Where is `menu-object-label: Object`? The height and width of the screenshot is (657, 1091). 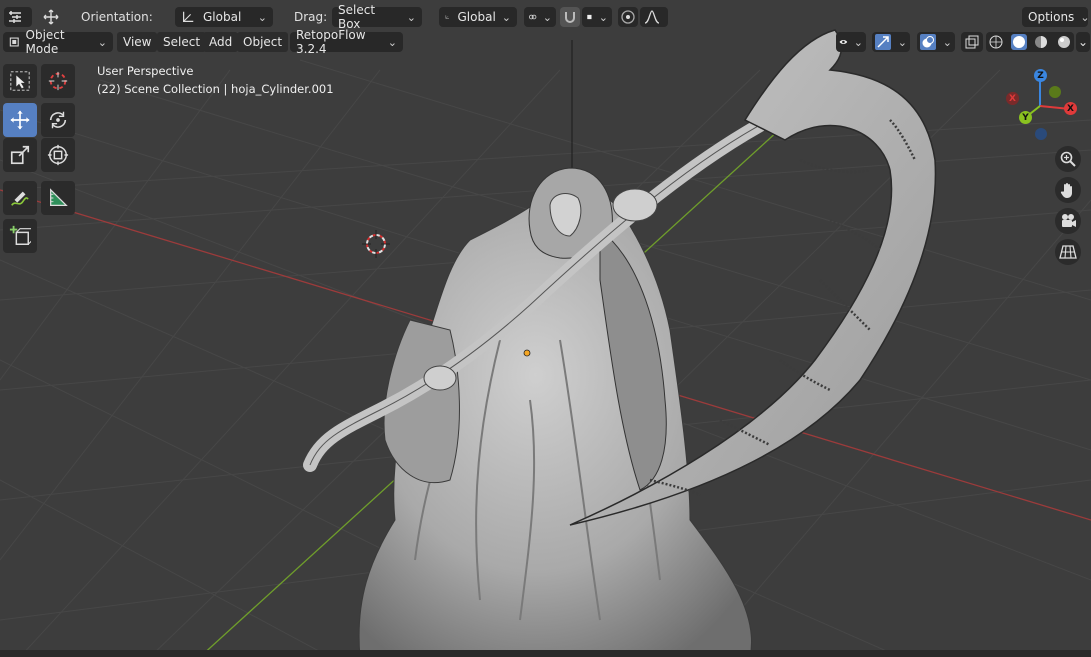
menu-object-label: Object is located at coordinates (263, 42).